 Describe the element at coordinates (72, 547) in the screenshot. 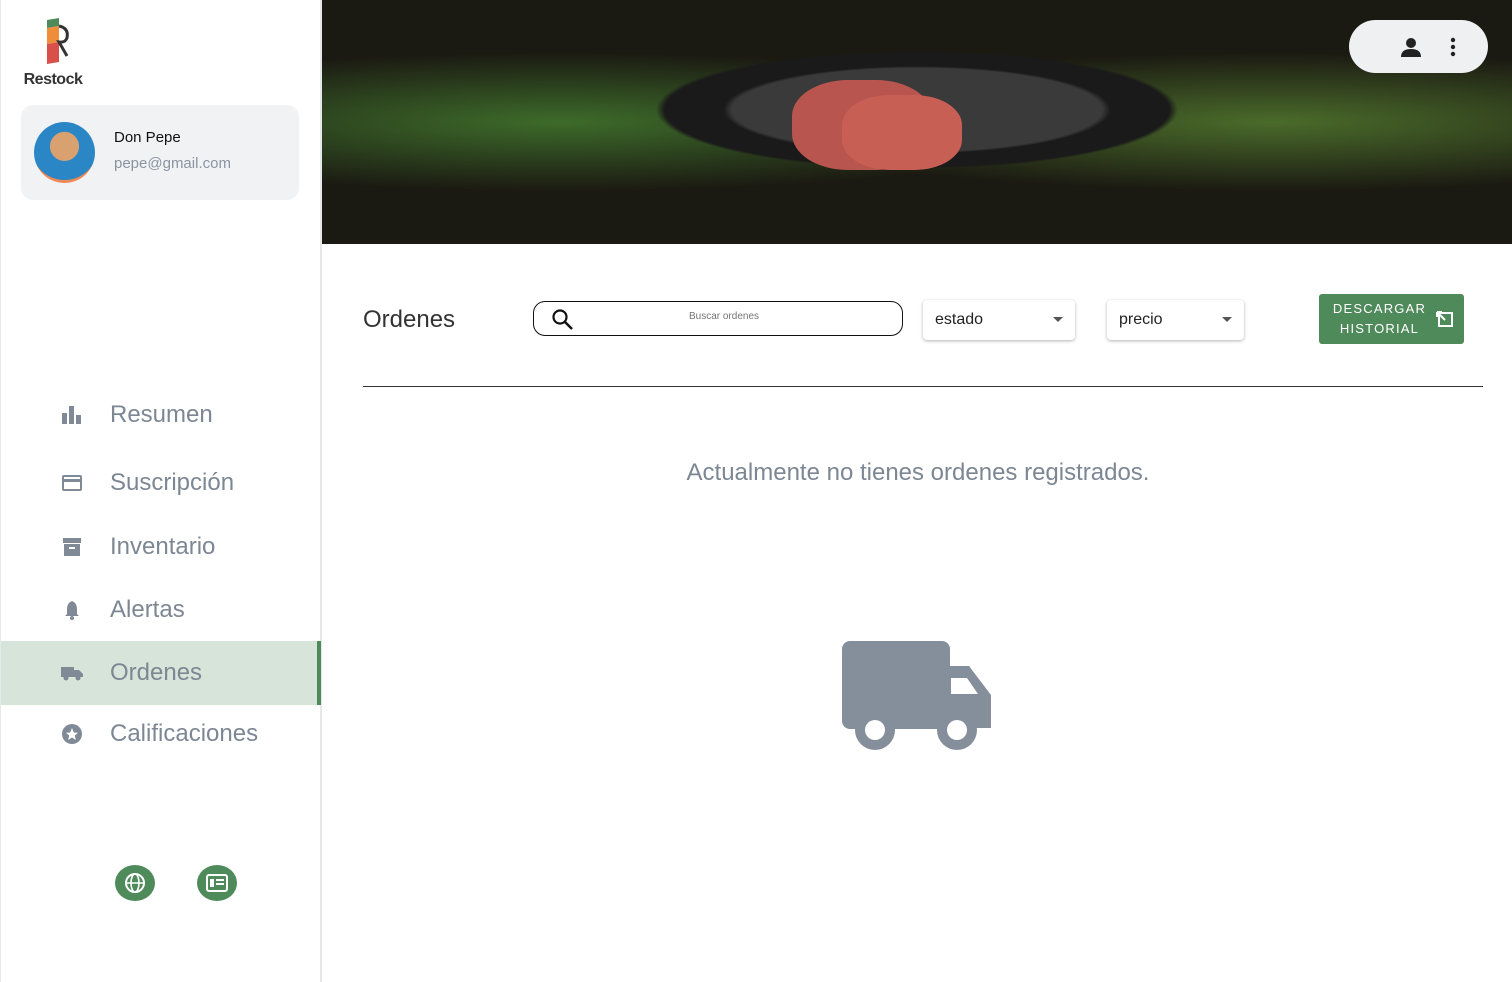

I see `archive-icon` at that location.